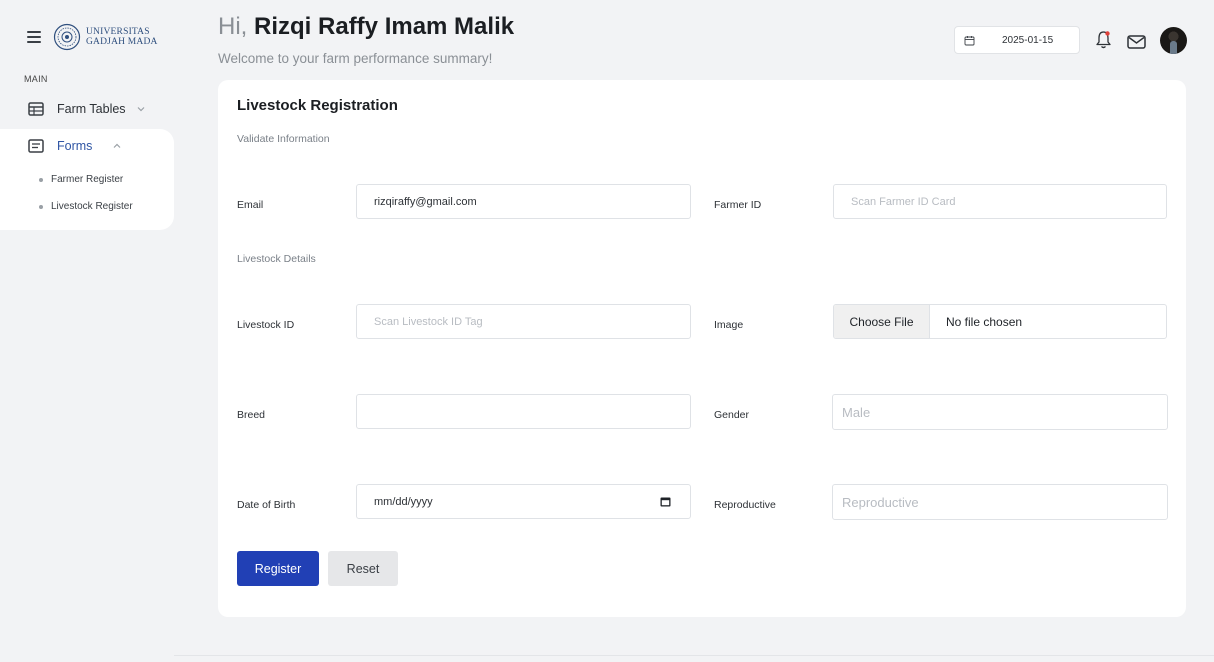  I want to click on image-file-input: Choose File No file chosen, so click(1000, 321).